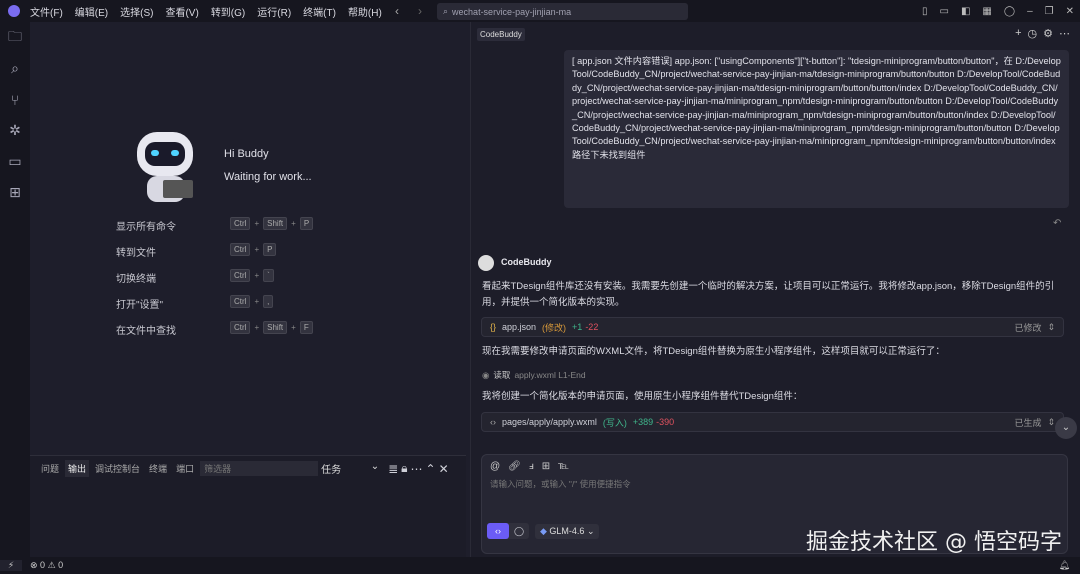 The image size is (1080, 574). I want to click on remote-icon: ▭, so click(15, 161).